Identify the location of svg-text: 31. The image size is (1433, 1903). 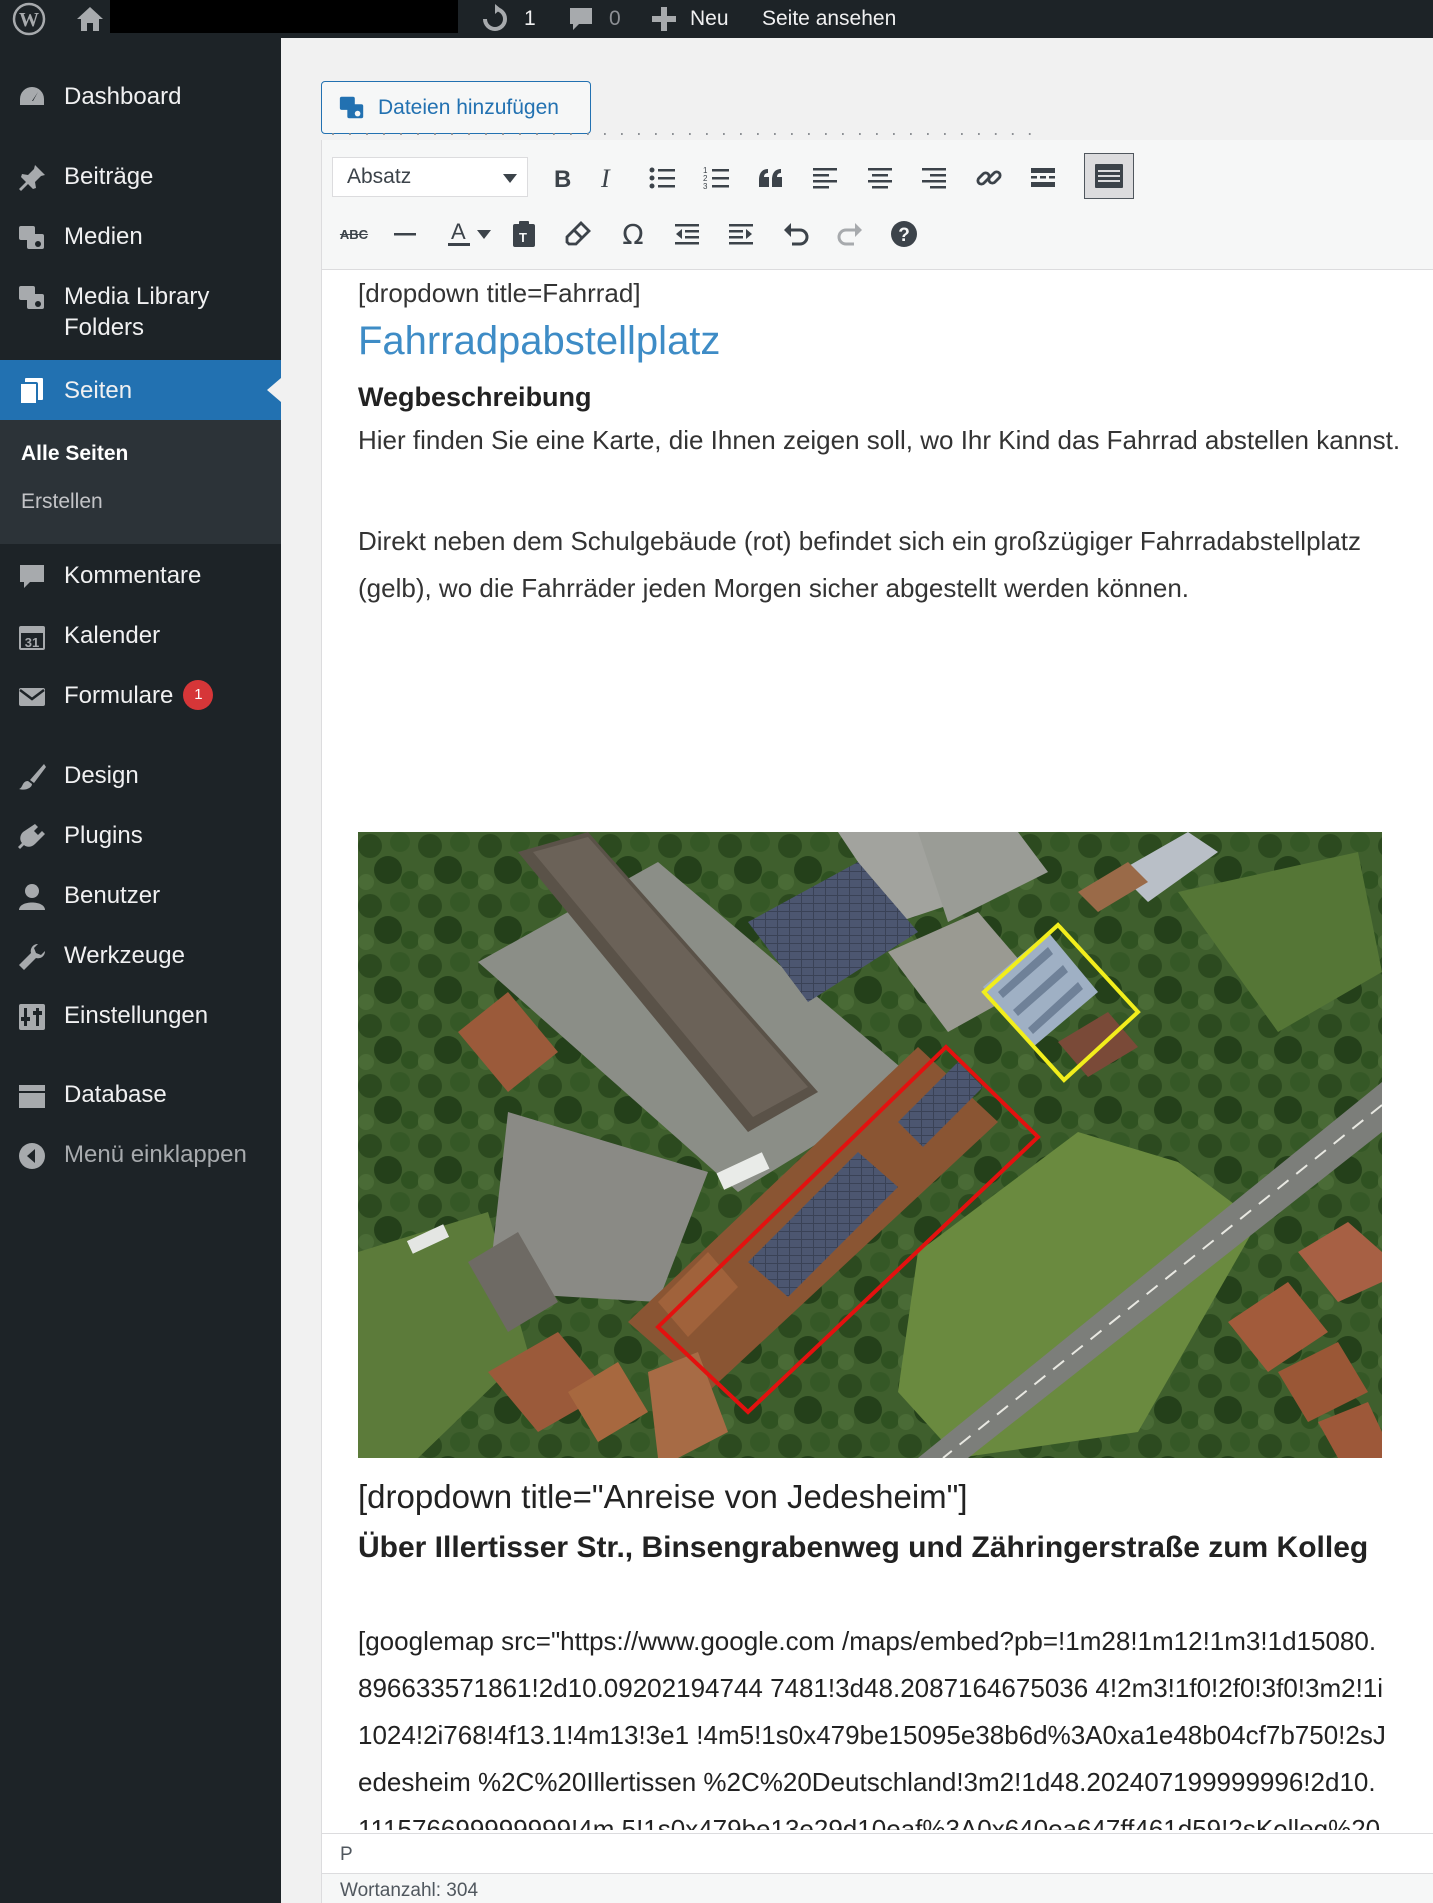
(32, 642).